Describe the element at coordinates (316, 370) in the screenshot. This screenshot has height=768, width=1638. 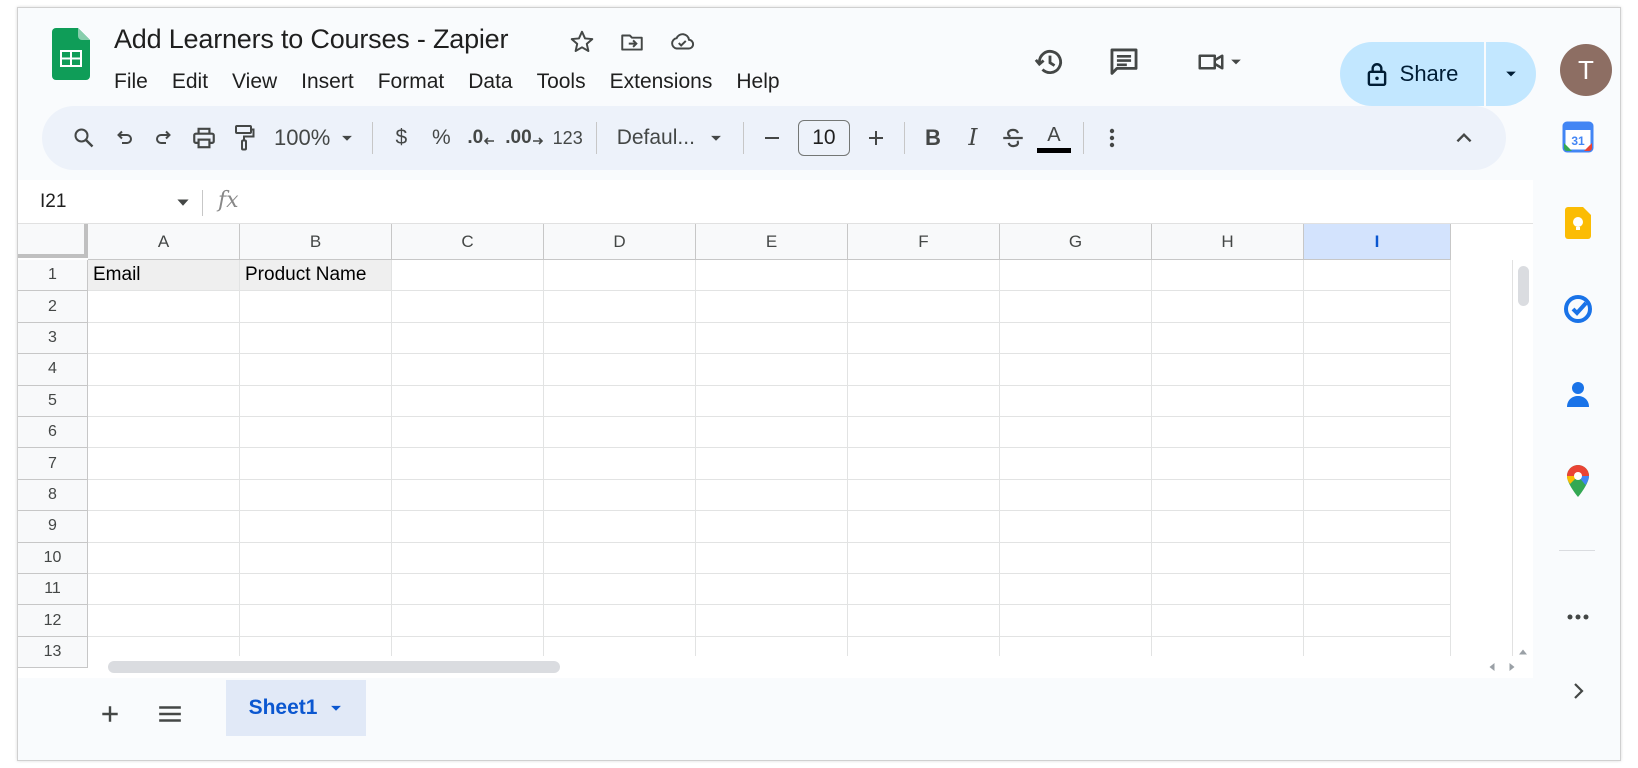
I see `cell-b4` at that location.